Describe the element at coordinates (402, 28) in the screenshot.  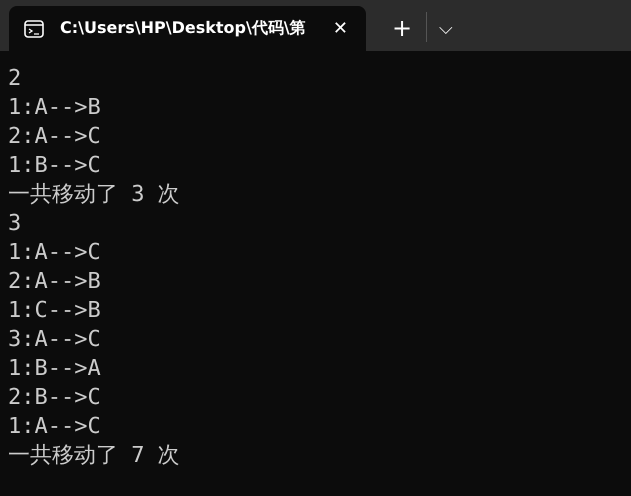
I see `new-tab-button: +` at that location.